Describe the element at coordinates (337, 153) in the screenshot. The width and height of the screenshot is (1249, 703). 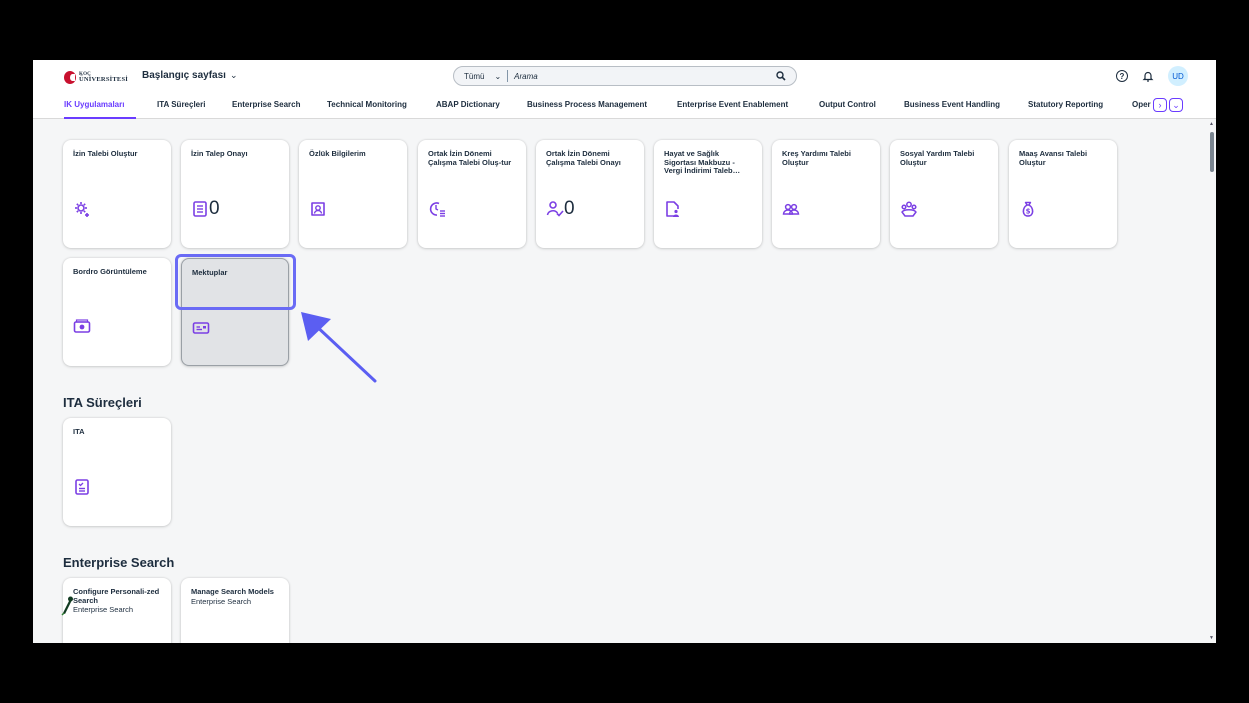
I see `tile-title: Özlük Bilgilerim` at that location.